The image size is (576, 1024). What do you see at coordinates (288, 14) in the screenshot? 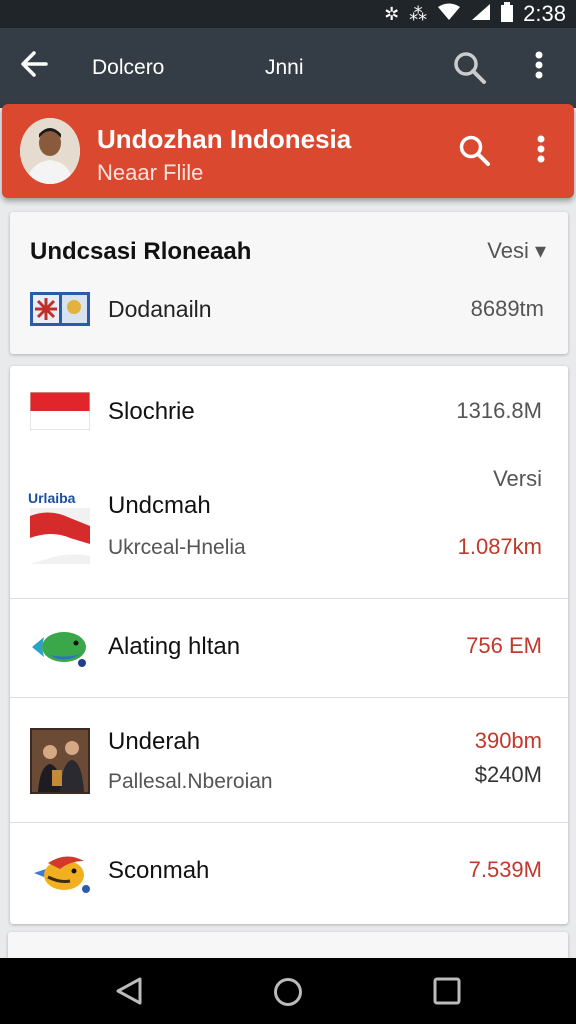
I see `status-bar: ✲ ⁂ 2:38` at bounding box center [288, 14].